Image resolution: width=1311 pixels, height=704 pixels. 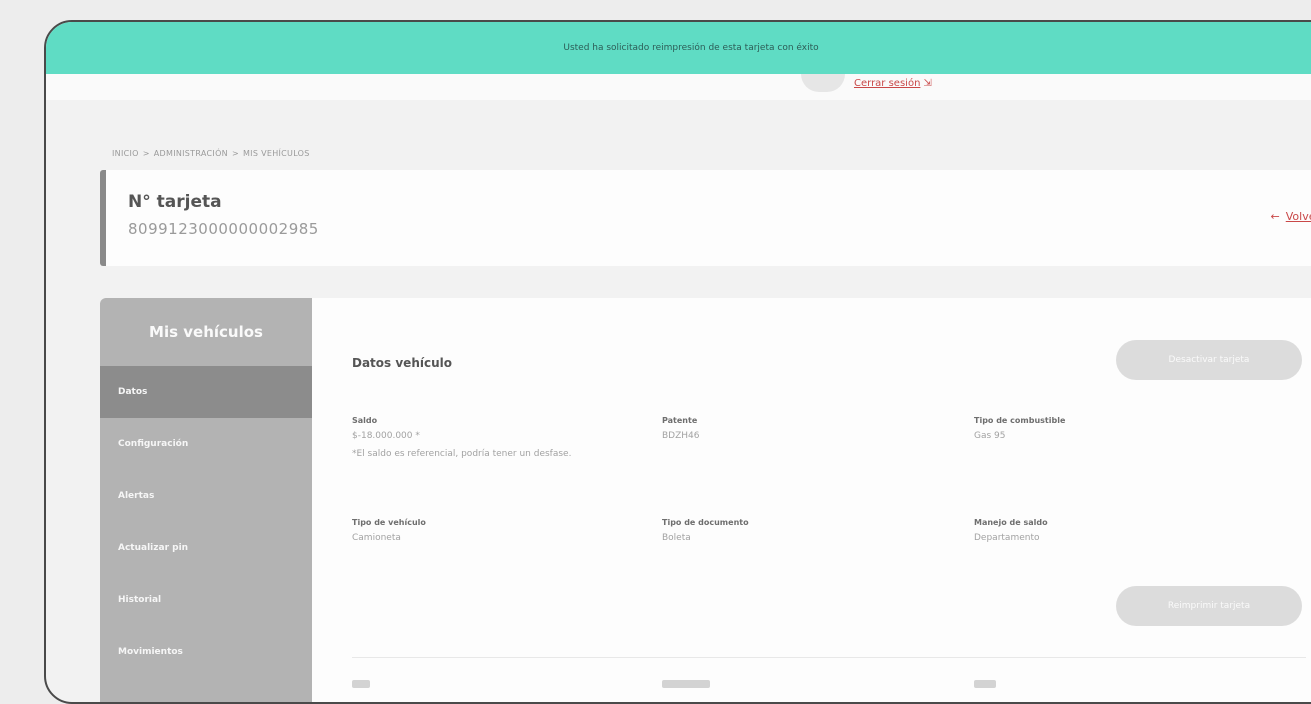 What do you see at coordinates (1020, 420) in the screenshot?
I see `field-label: Tipo de combustible` at bounding box center [1020, 420].